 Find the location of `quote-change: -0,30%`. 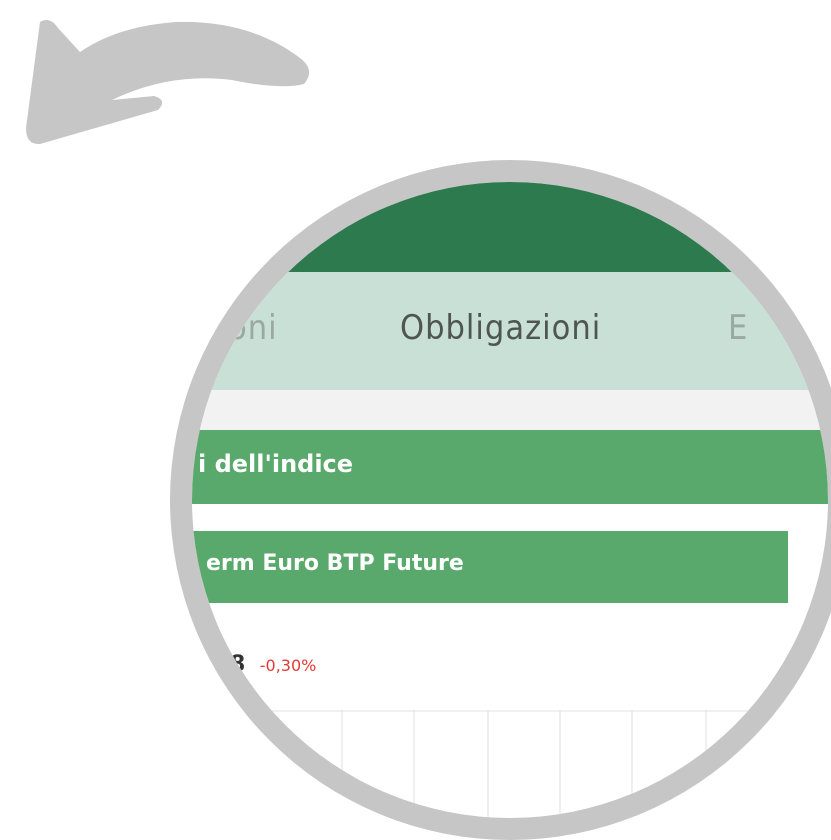

quote-change: -0,30% is located at coordinates (288, 665).